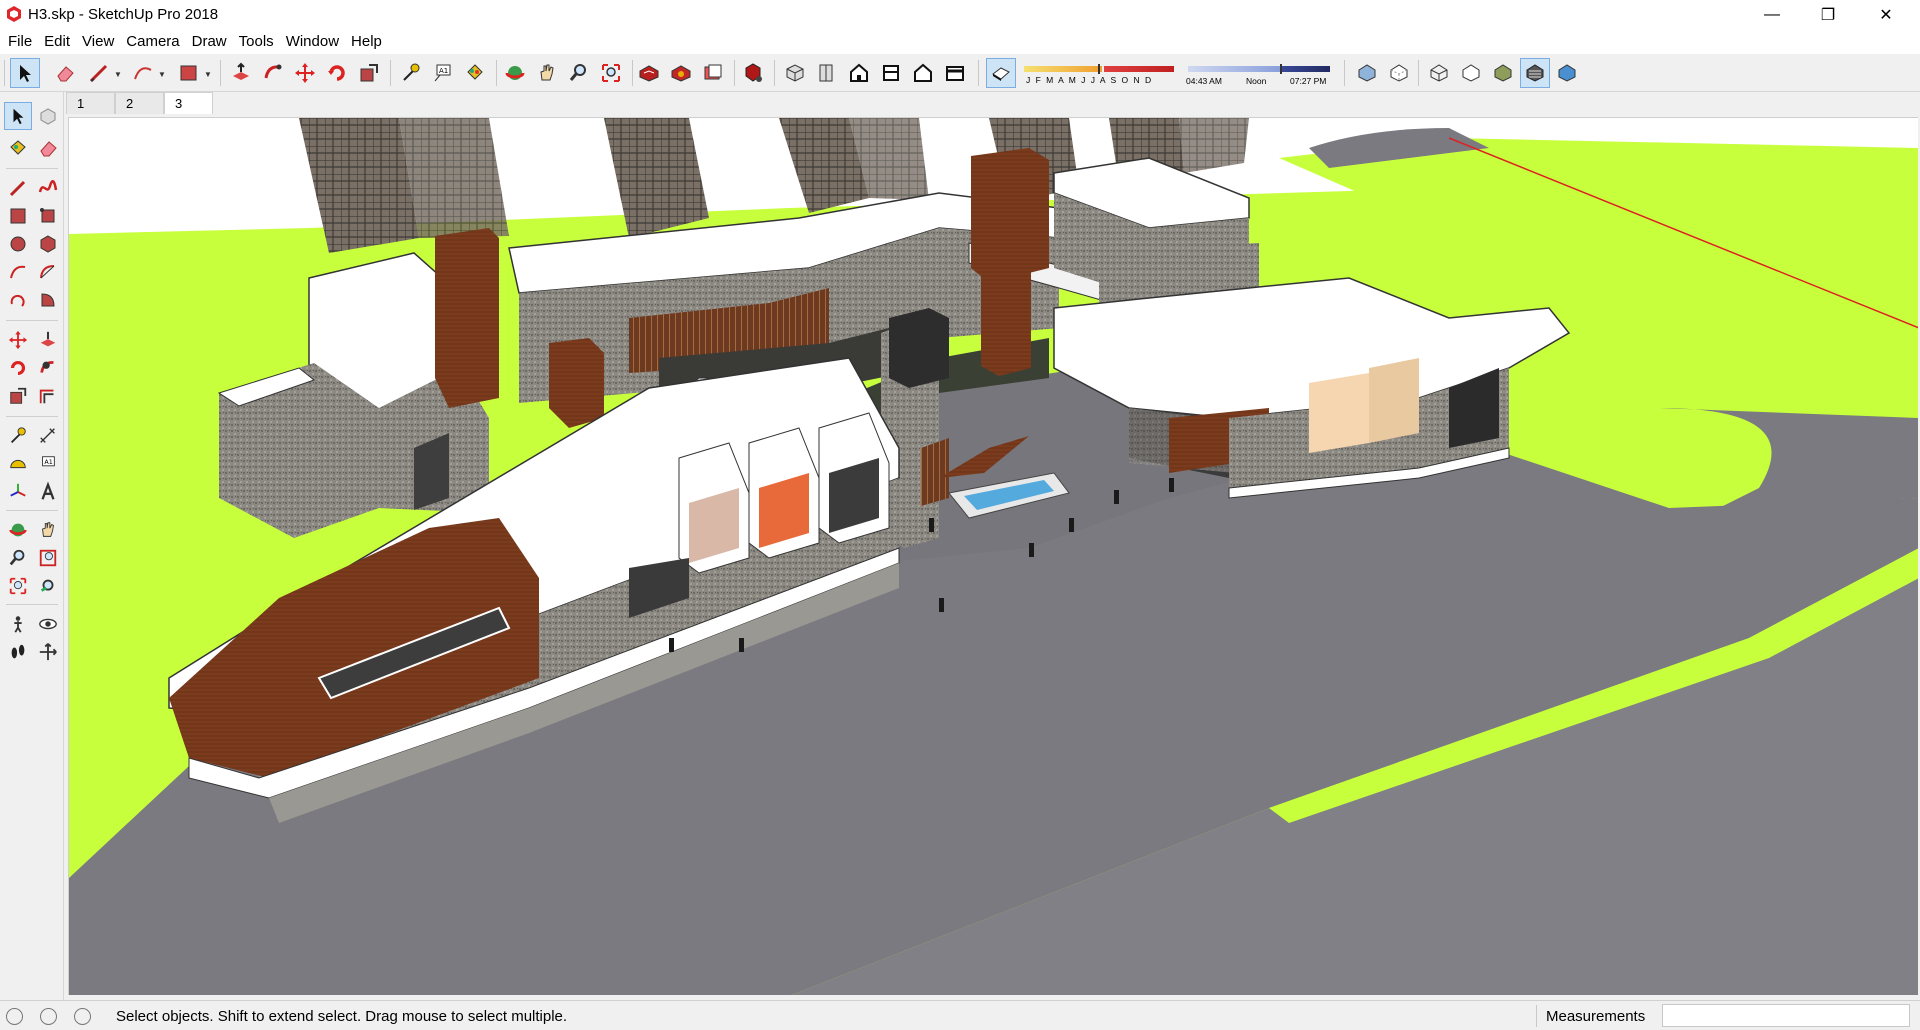 This screenshot has height=1030, width=1920. Describe the element at coordinates (18, 464) in the screenshot. I see `left-protractor-tool` at that location.